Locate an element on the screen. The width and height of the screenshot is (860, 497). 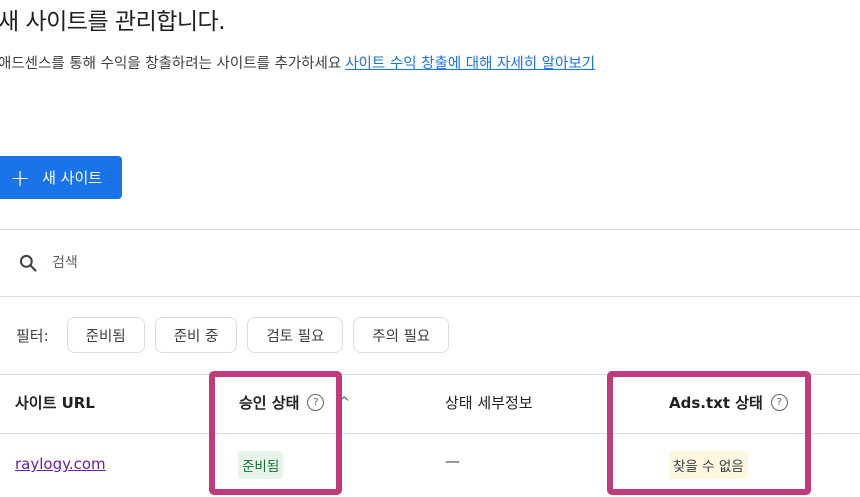
filter-chip-needs-review: 검토 필요 is located at coordinates (295, 335).